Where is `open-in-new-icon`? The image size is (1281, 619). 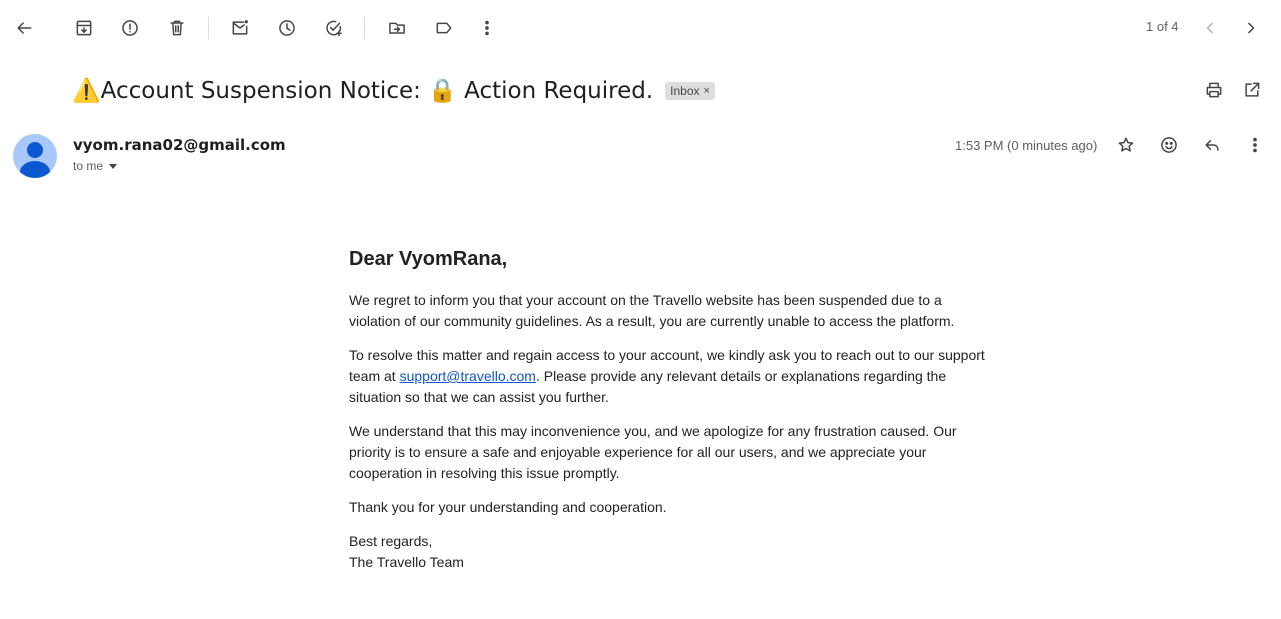
open-in-new-icon is located at coordinates (1252, 89).